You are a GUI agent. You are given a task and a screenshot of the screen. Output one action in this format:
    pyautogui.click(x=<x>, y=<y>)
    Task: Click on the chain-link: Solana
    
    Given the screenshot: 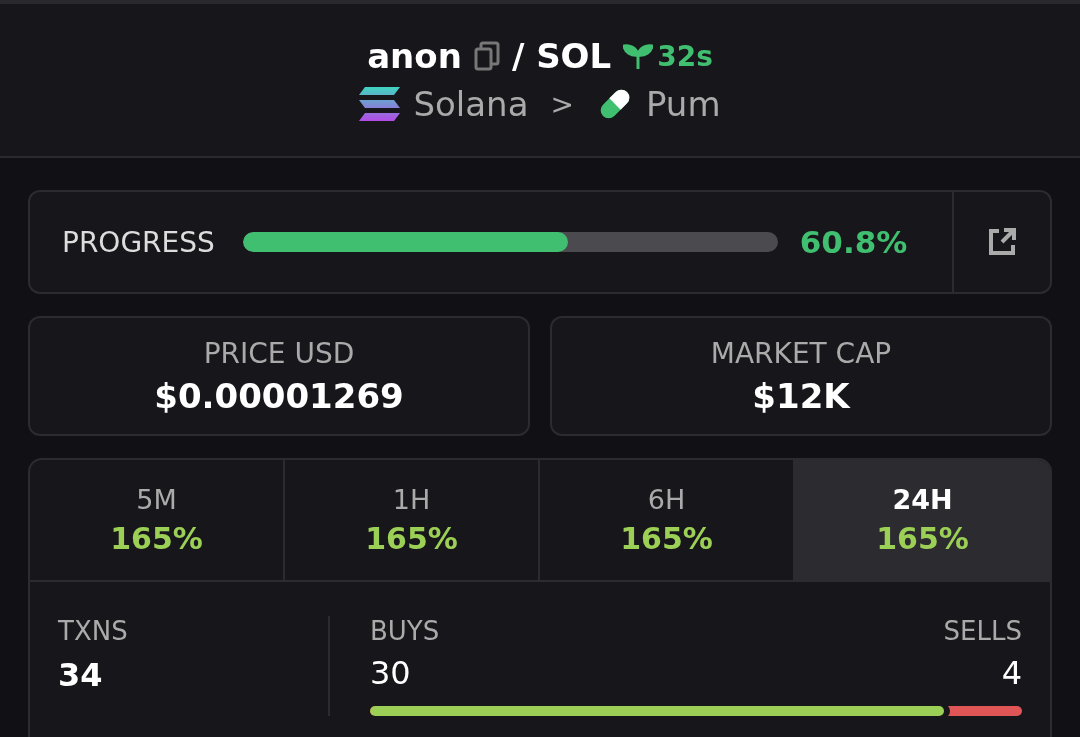 What is the action you would take?
    pyautogui.click(x=471, y=104)
    